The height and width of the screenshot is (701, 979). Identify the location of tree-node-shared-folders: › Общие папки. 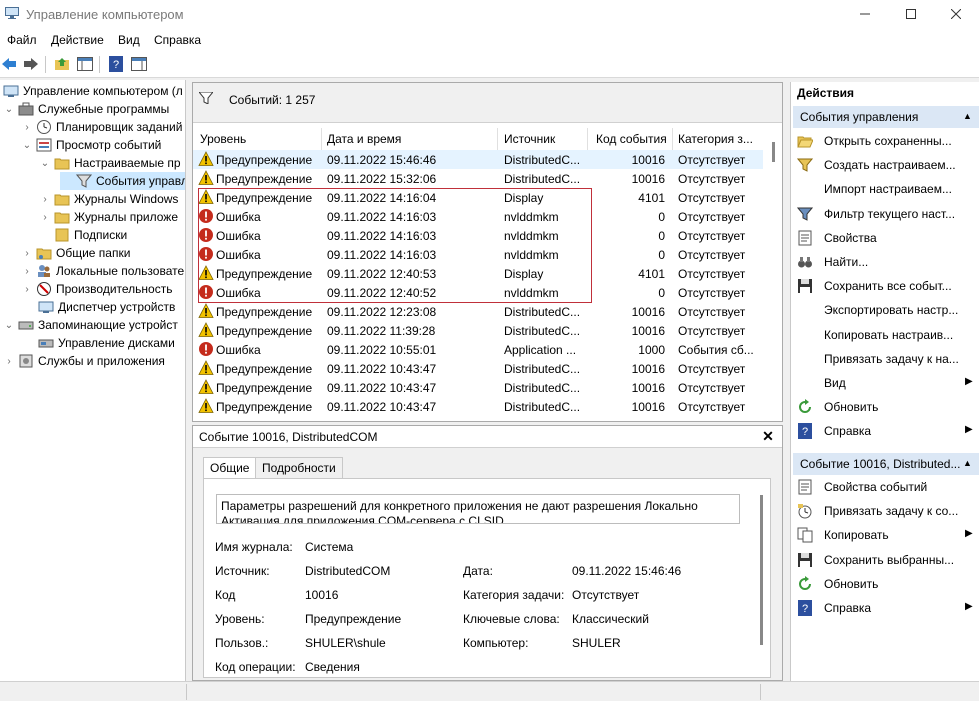
(76, 253).